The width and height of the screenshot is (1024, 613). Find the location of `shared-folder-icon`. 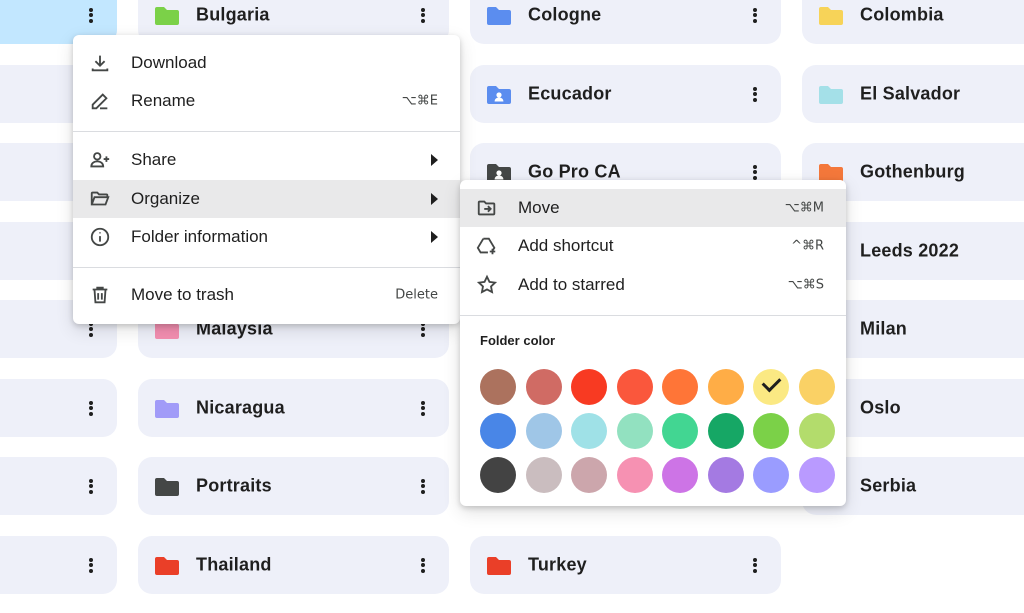

shared-folder-icon is located at coordinates (499, 95).